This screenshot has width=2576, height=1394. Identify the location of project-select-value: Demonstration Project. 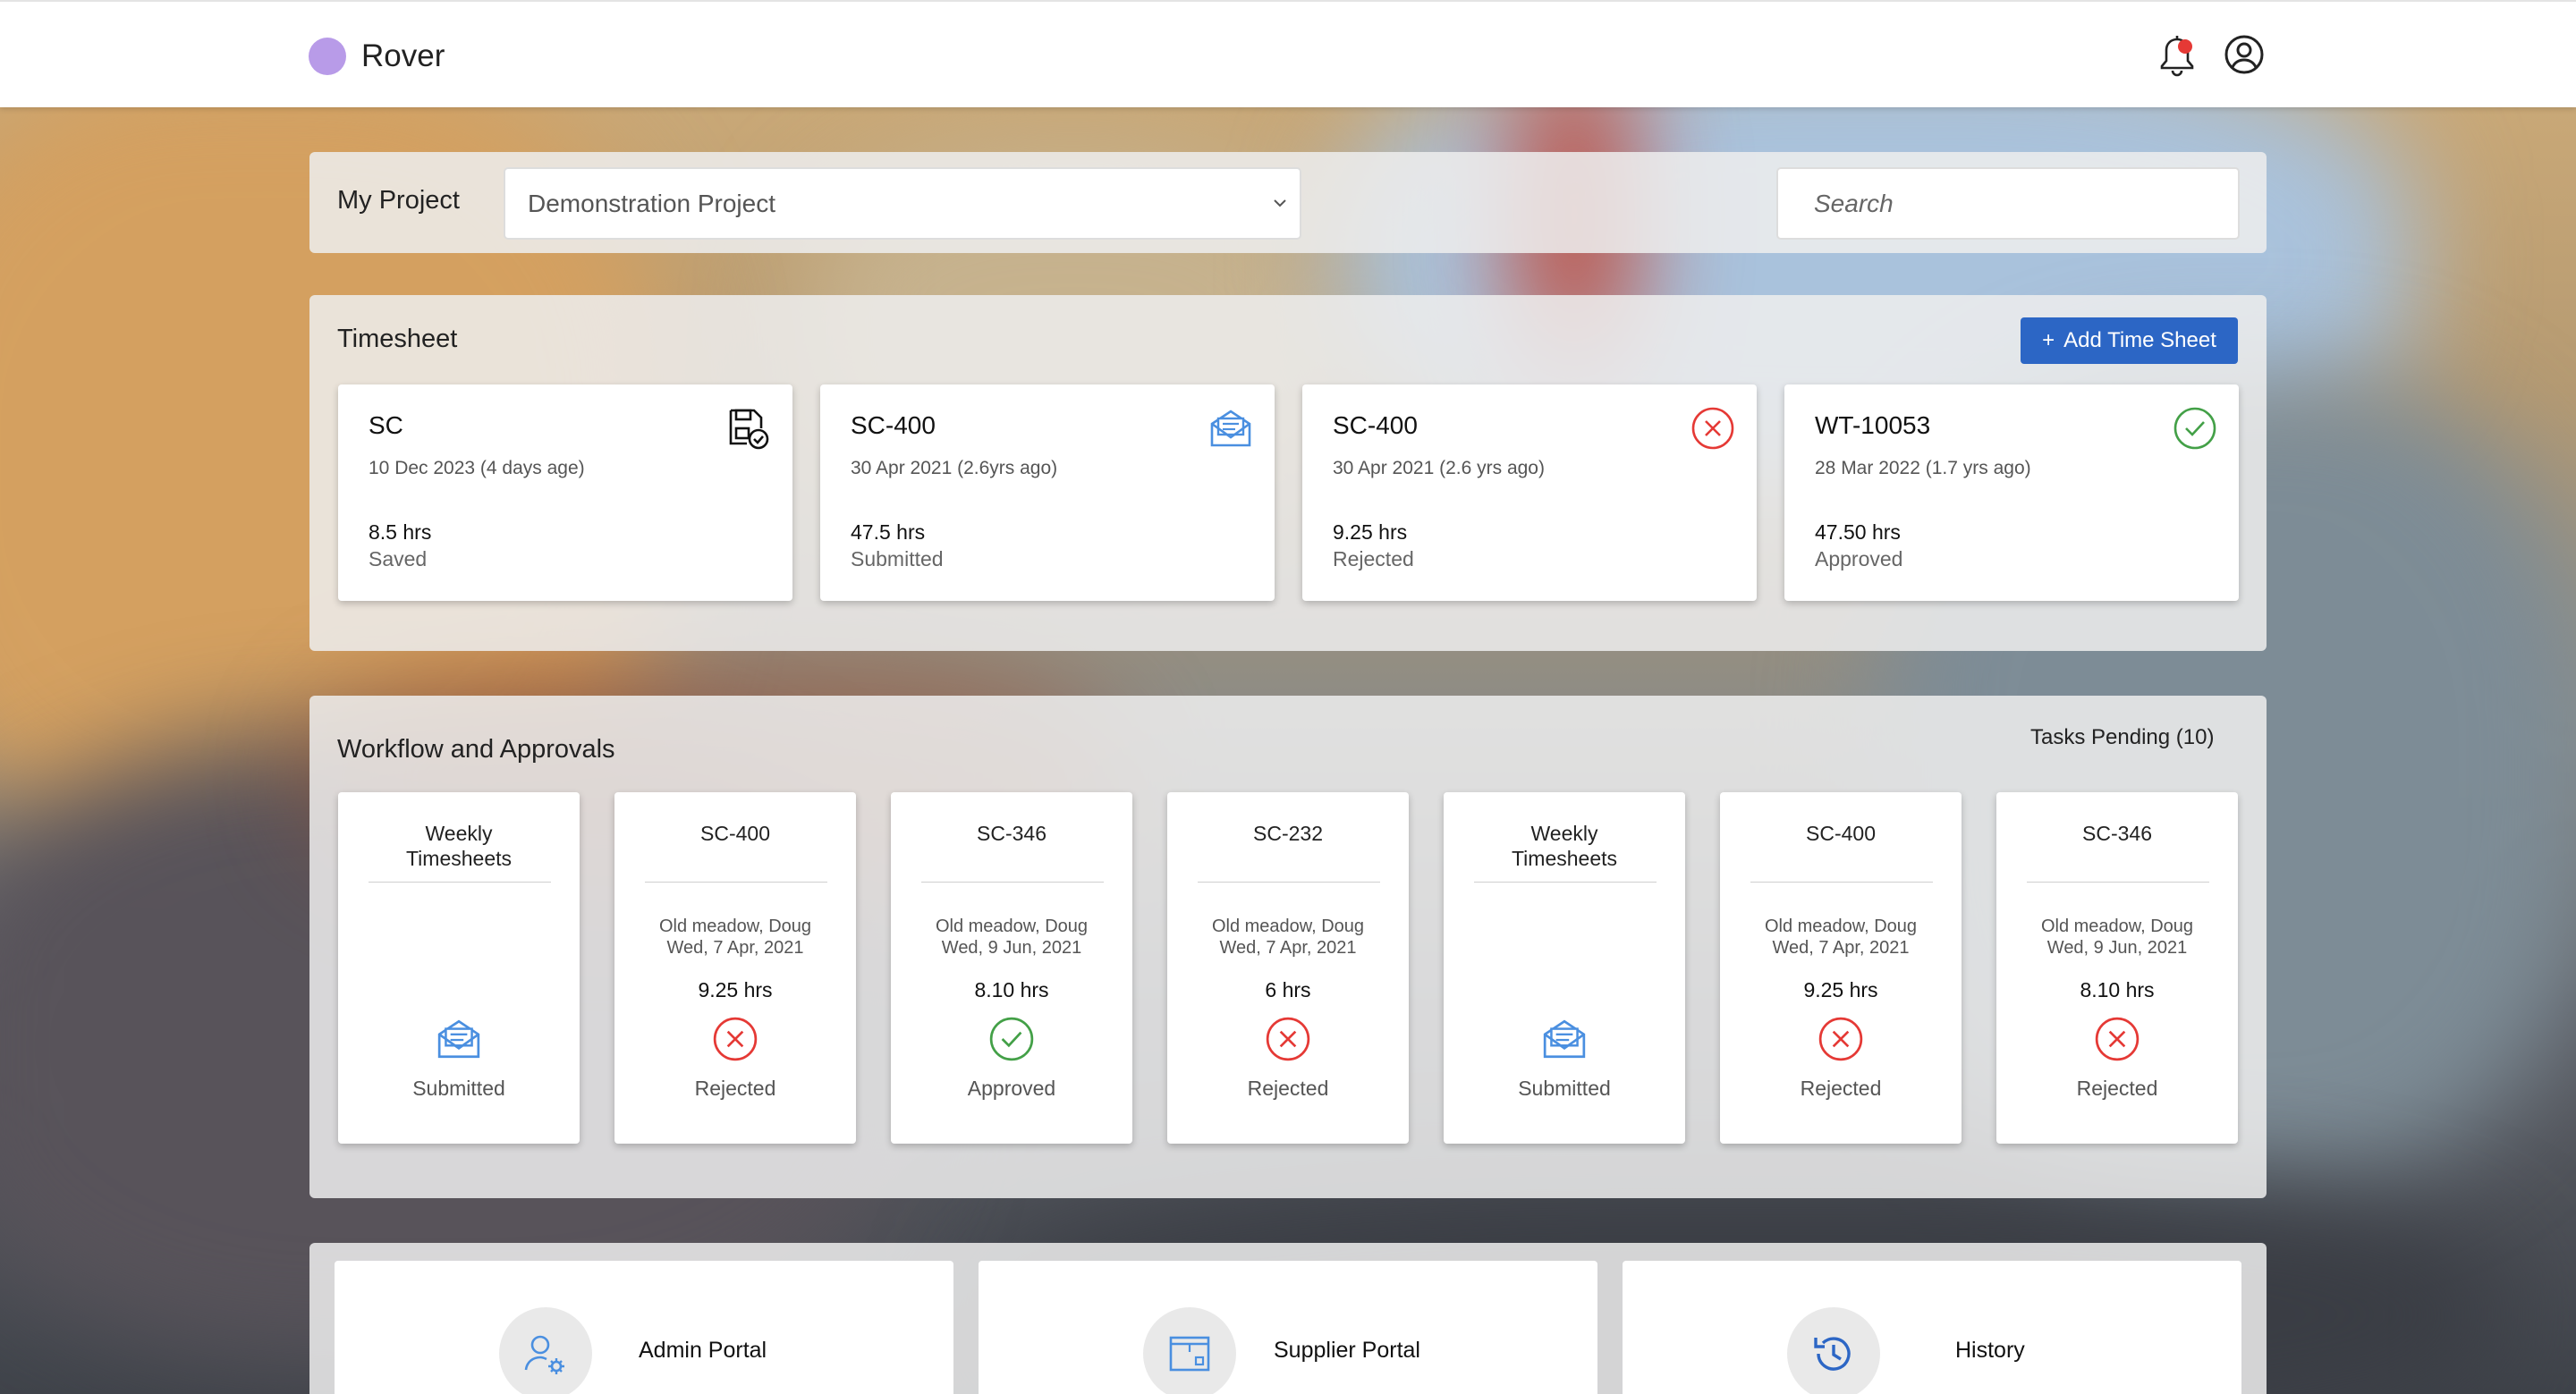
(652, 203).